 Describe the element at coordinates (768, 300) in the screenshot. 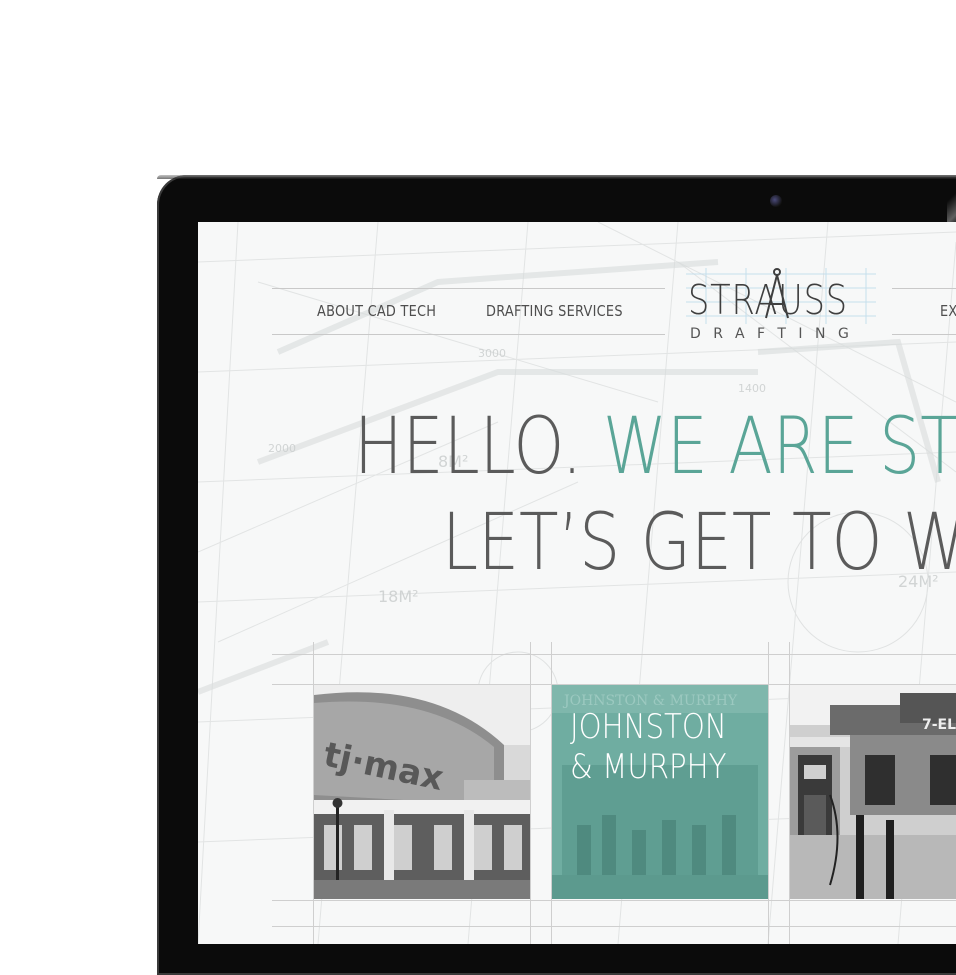

I see `logo-wordmark: STRAUSS` at that location.